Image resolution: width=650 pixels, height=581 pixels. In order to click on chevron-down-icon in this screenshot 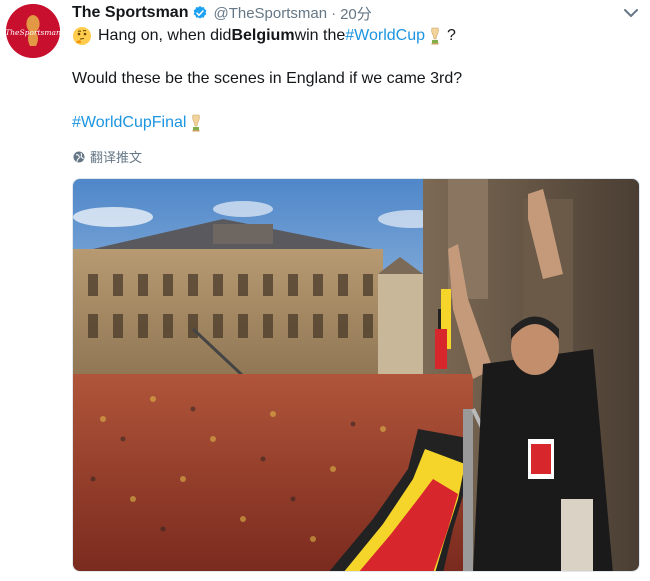, I will do `click(631, 13)`.